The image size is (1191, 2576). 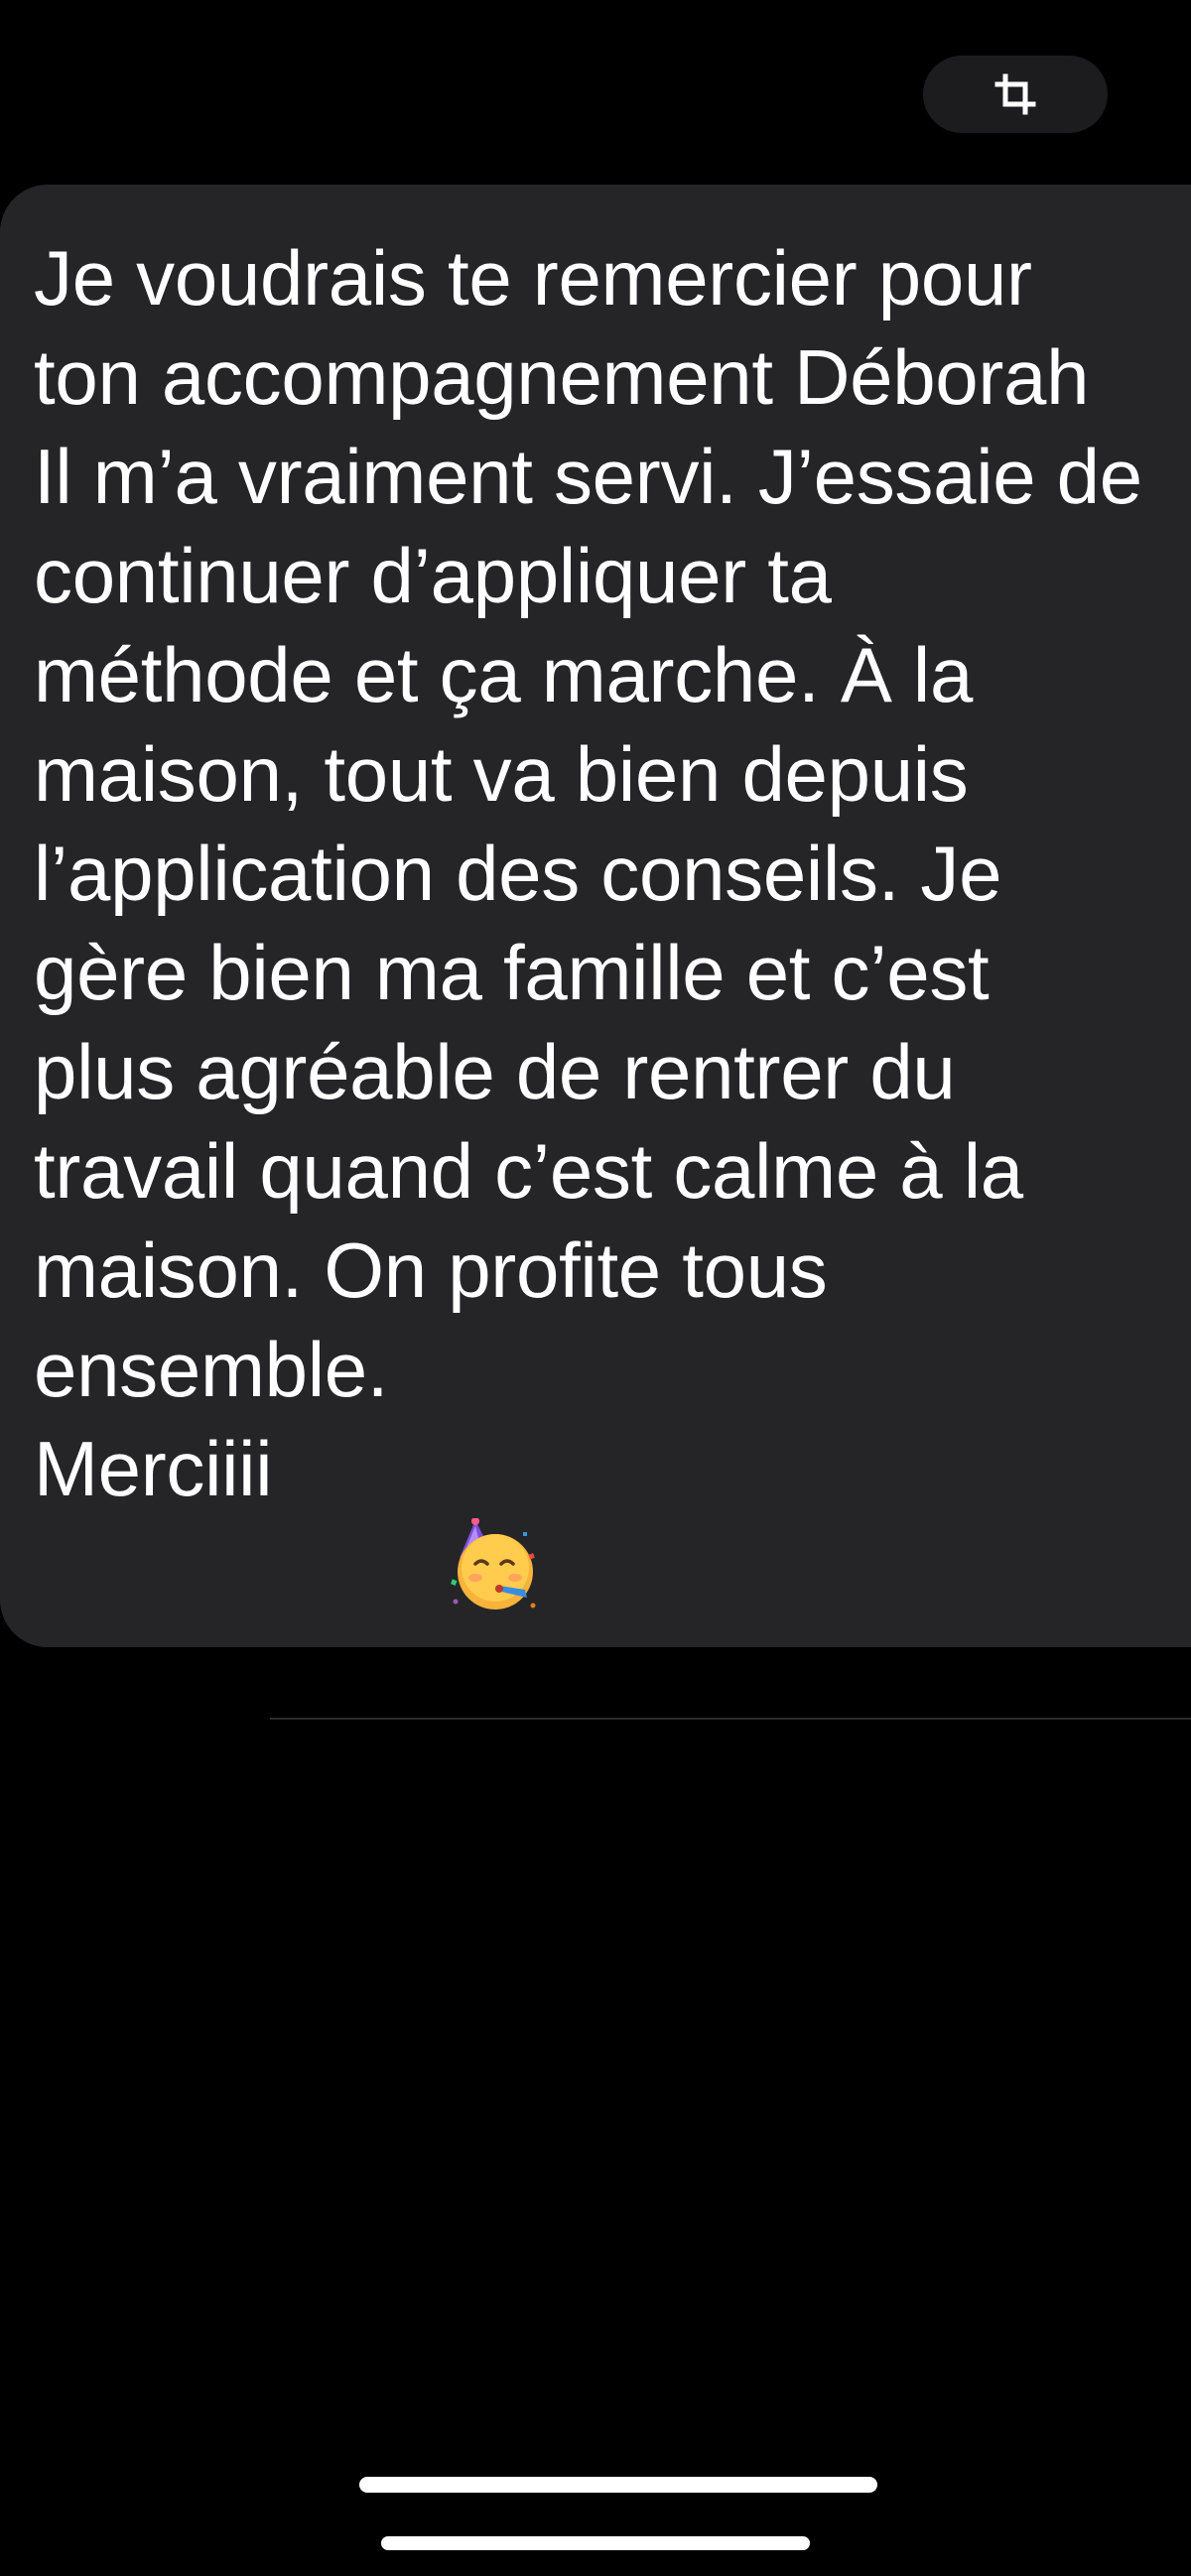 I want to click on message-line: Il m’a vraiment servi. J’essaie de, so click(x=588, y=477).